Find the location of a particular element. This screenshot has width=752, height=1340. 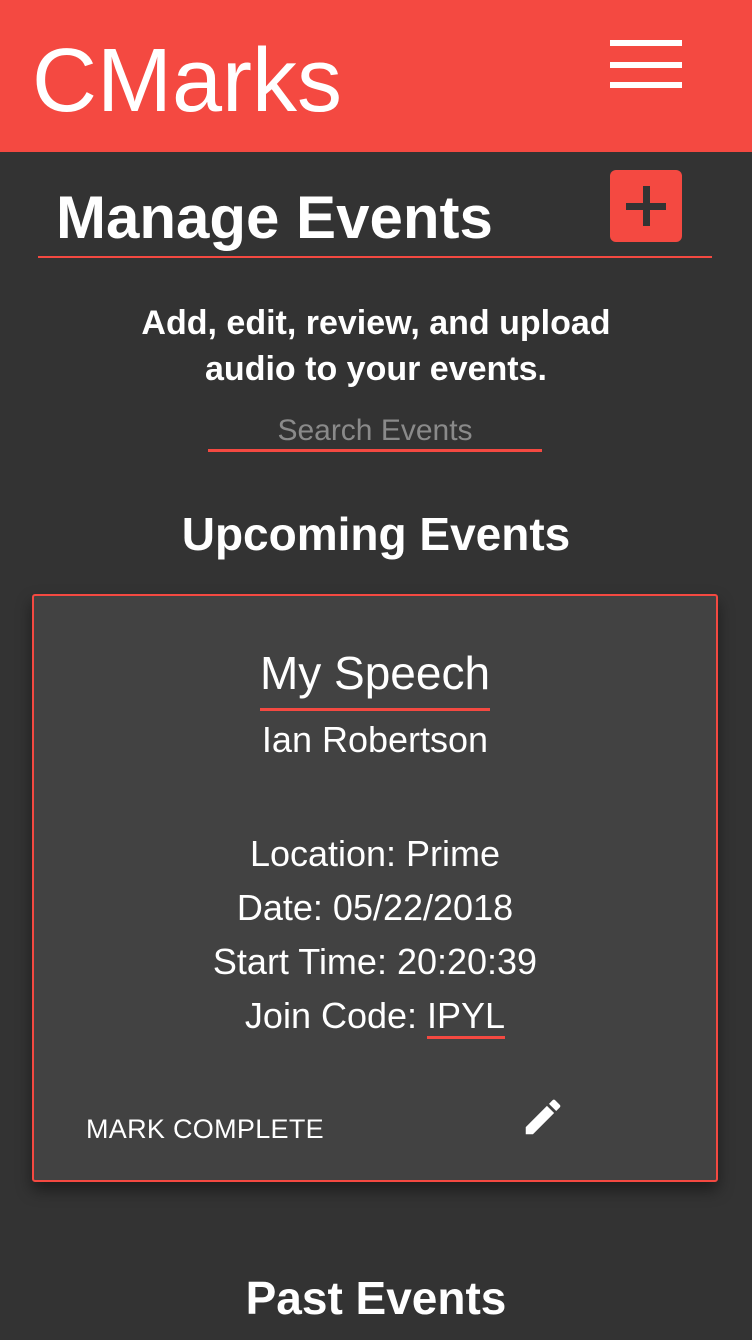

event-join-code-row: Join Code: IPYL is located at coordinates (375, 1016).